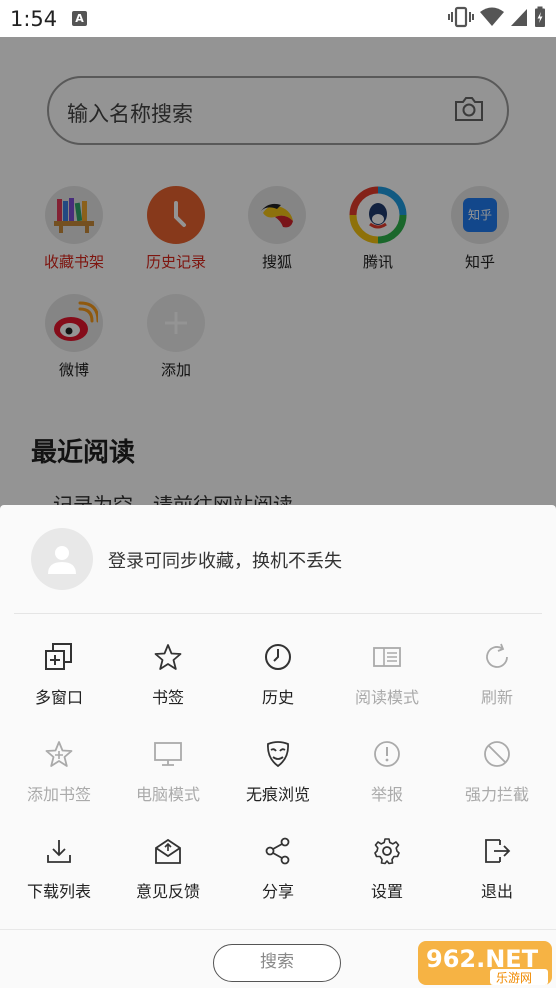  I want to click on multi-window-button: 多窗口, so click(59, 675).